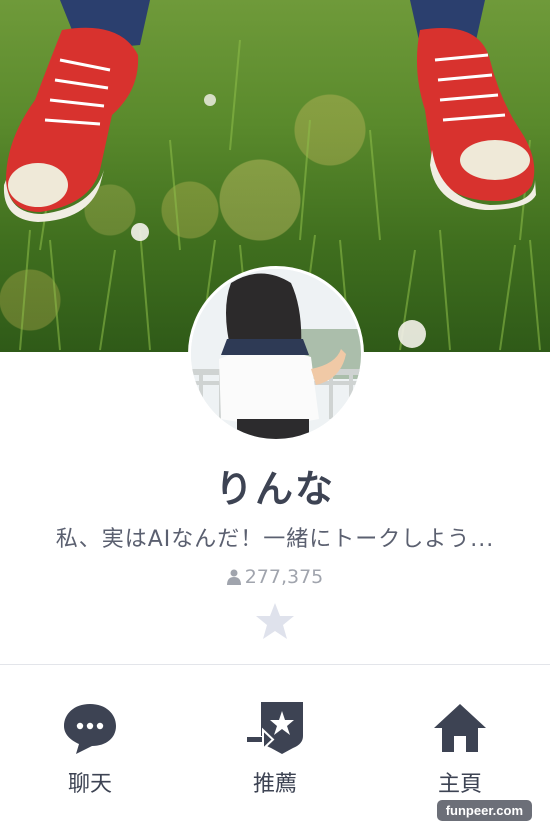 The height and width of the screenshot is (829, 550). I want to click on home-button: 主頁, so click(460, 749).